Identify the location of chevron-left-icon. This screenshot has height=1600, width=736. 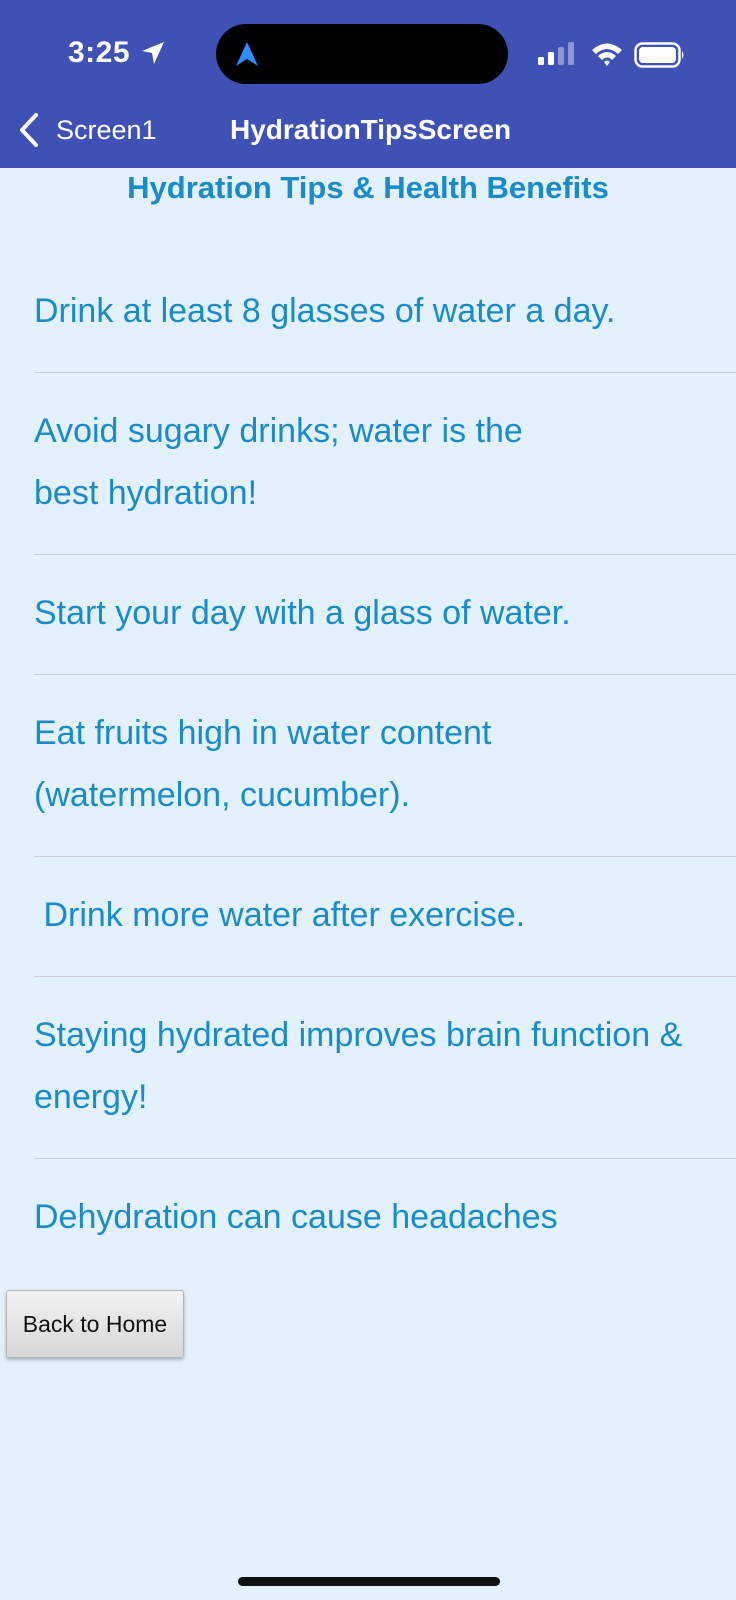
(29, 130).